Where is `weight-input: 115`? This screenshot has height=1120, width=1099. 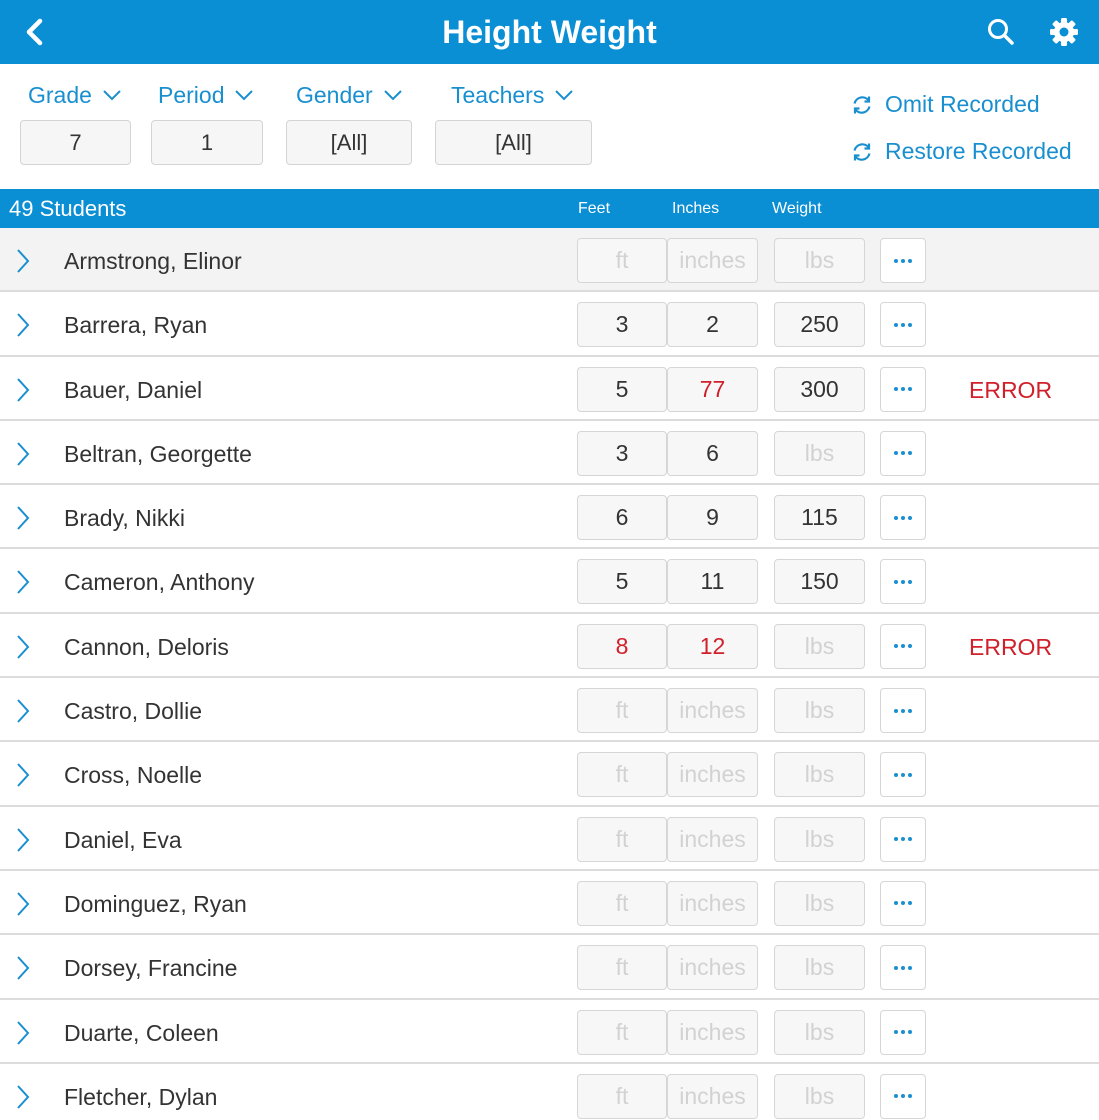 weight-input: 115 is located at coordinates (819, 518).